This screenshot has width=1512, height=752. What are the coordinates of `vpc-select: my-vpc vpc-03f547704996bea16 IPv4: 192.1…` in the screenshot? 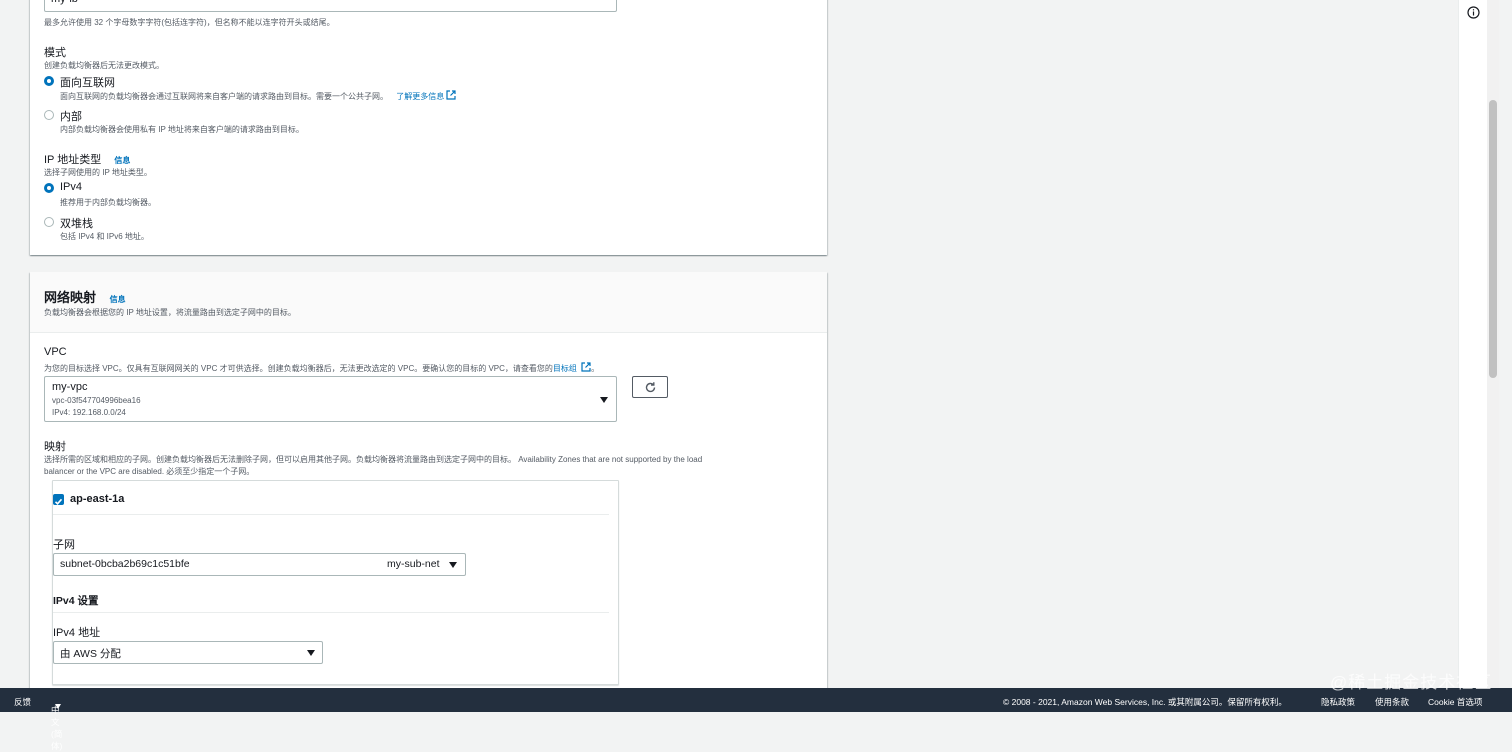 It's located at (330, 399).